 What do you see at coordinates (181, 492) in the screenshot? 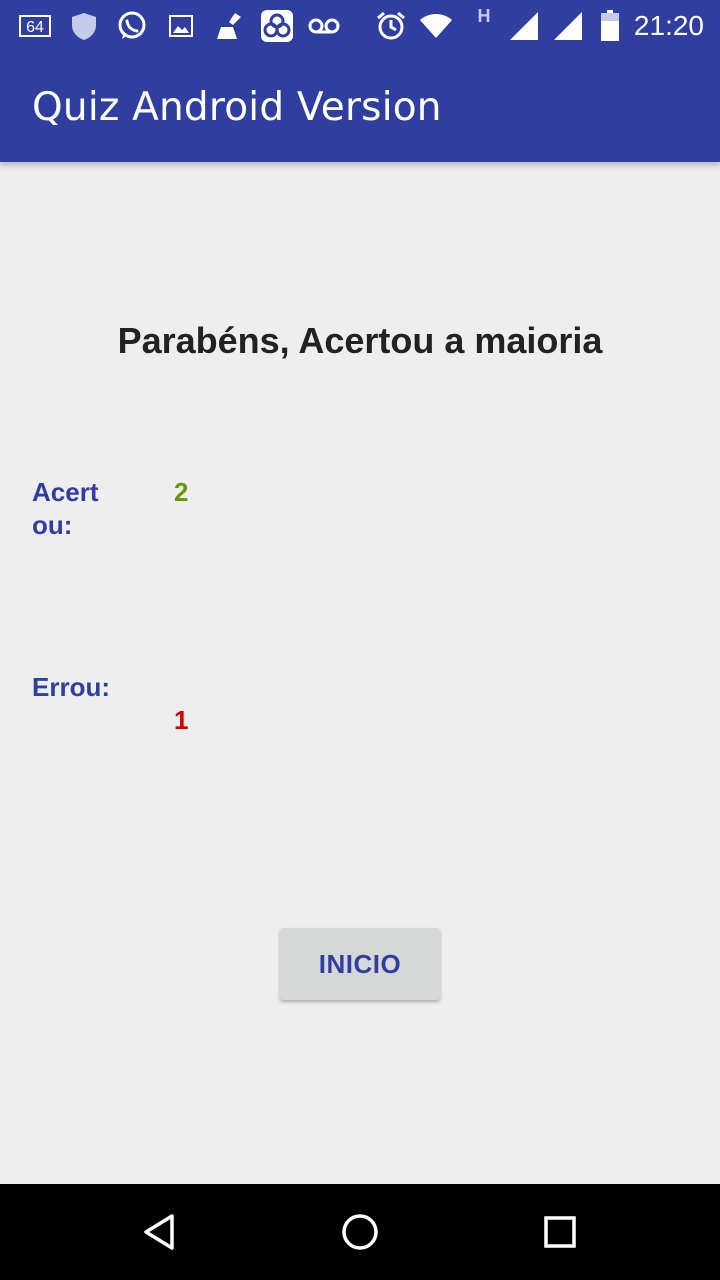
I see `correct-count: 2` at bounding box center [181, 492].